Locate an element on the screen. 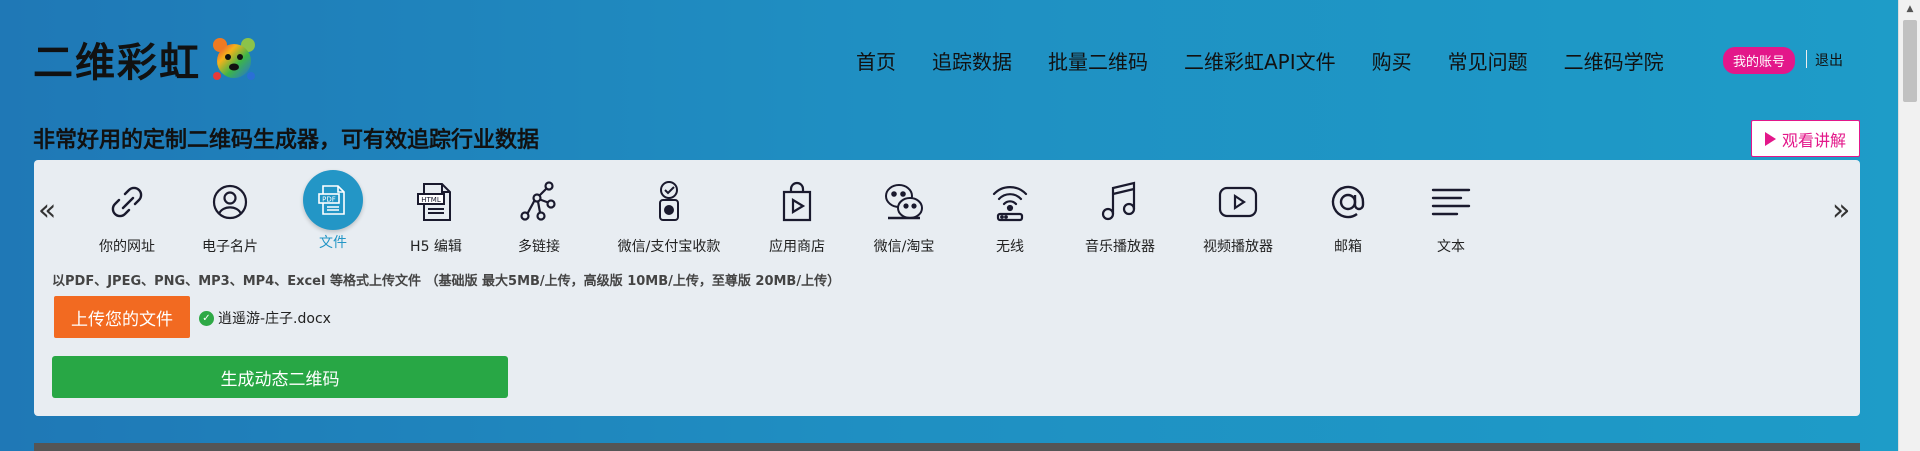 The height and width of the screenshot is (451, 1920). content-below is located at coordinates (947, 447).